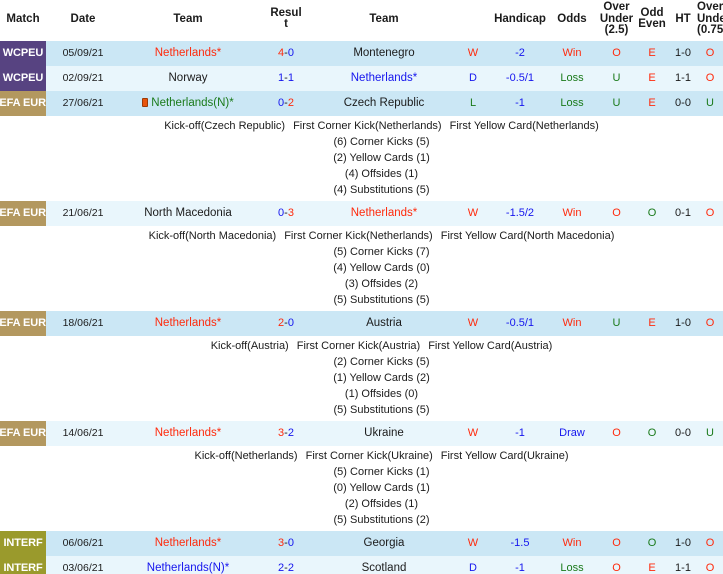  I want to click on result-cell: 4-0, so click(286, 53).